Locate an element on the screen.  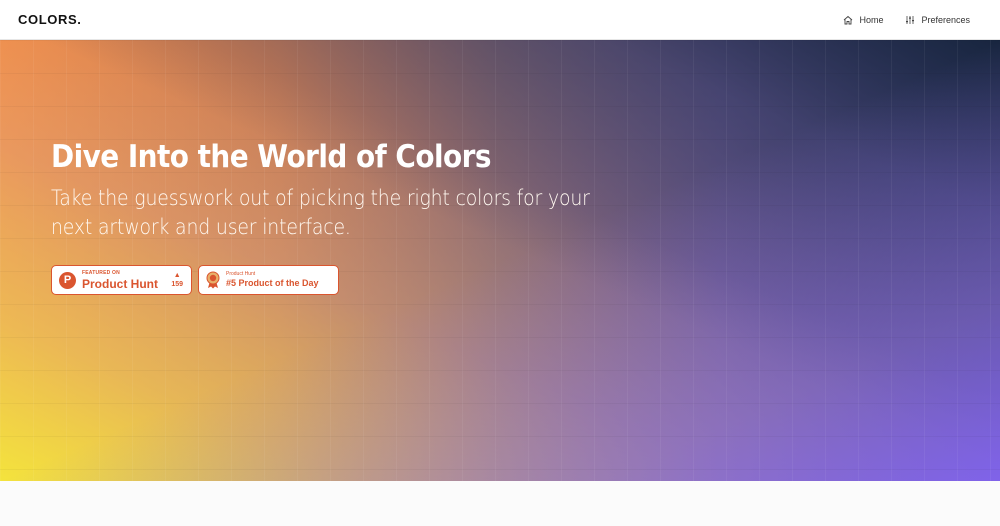
nav-preferences-link: Preferences is located at coordinates (937, 20).